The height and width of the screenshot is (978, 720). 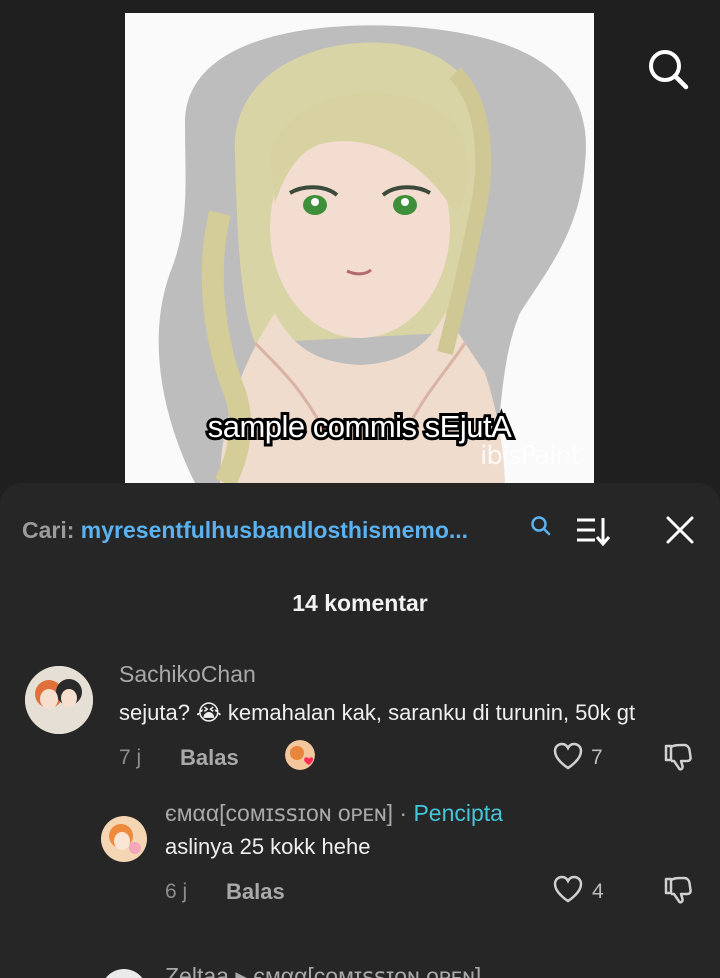 What do you see at coordinates (360, 426) in the screenshot?
I see `video-caption: sample commis sEjutA` at bounding box center [360, 426].